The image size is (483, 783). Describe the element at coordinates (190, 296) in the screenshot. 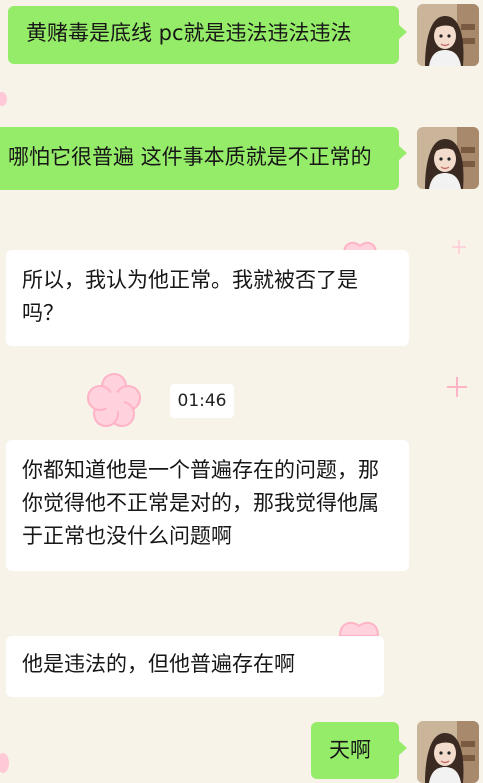

I see `message-text: 所以，我认为他正常。我就被否了是吗？` at that location.